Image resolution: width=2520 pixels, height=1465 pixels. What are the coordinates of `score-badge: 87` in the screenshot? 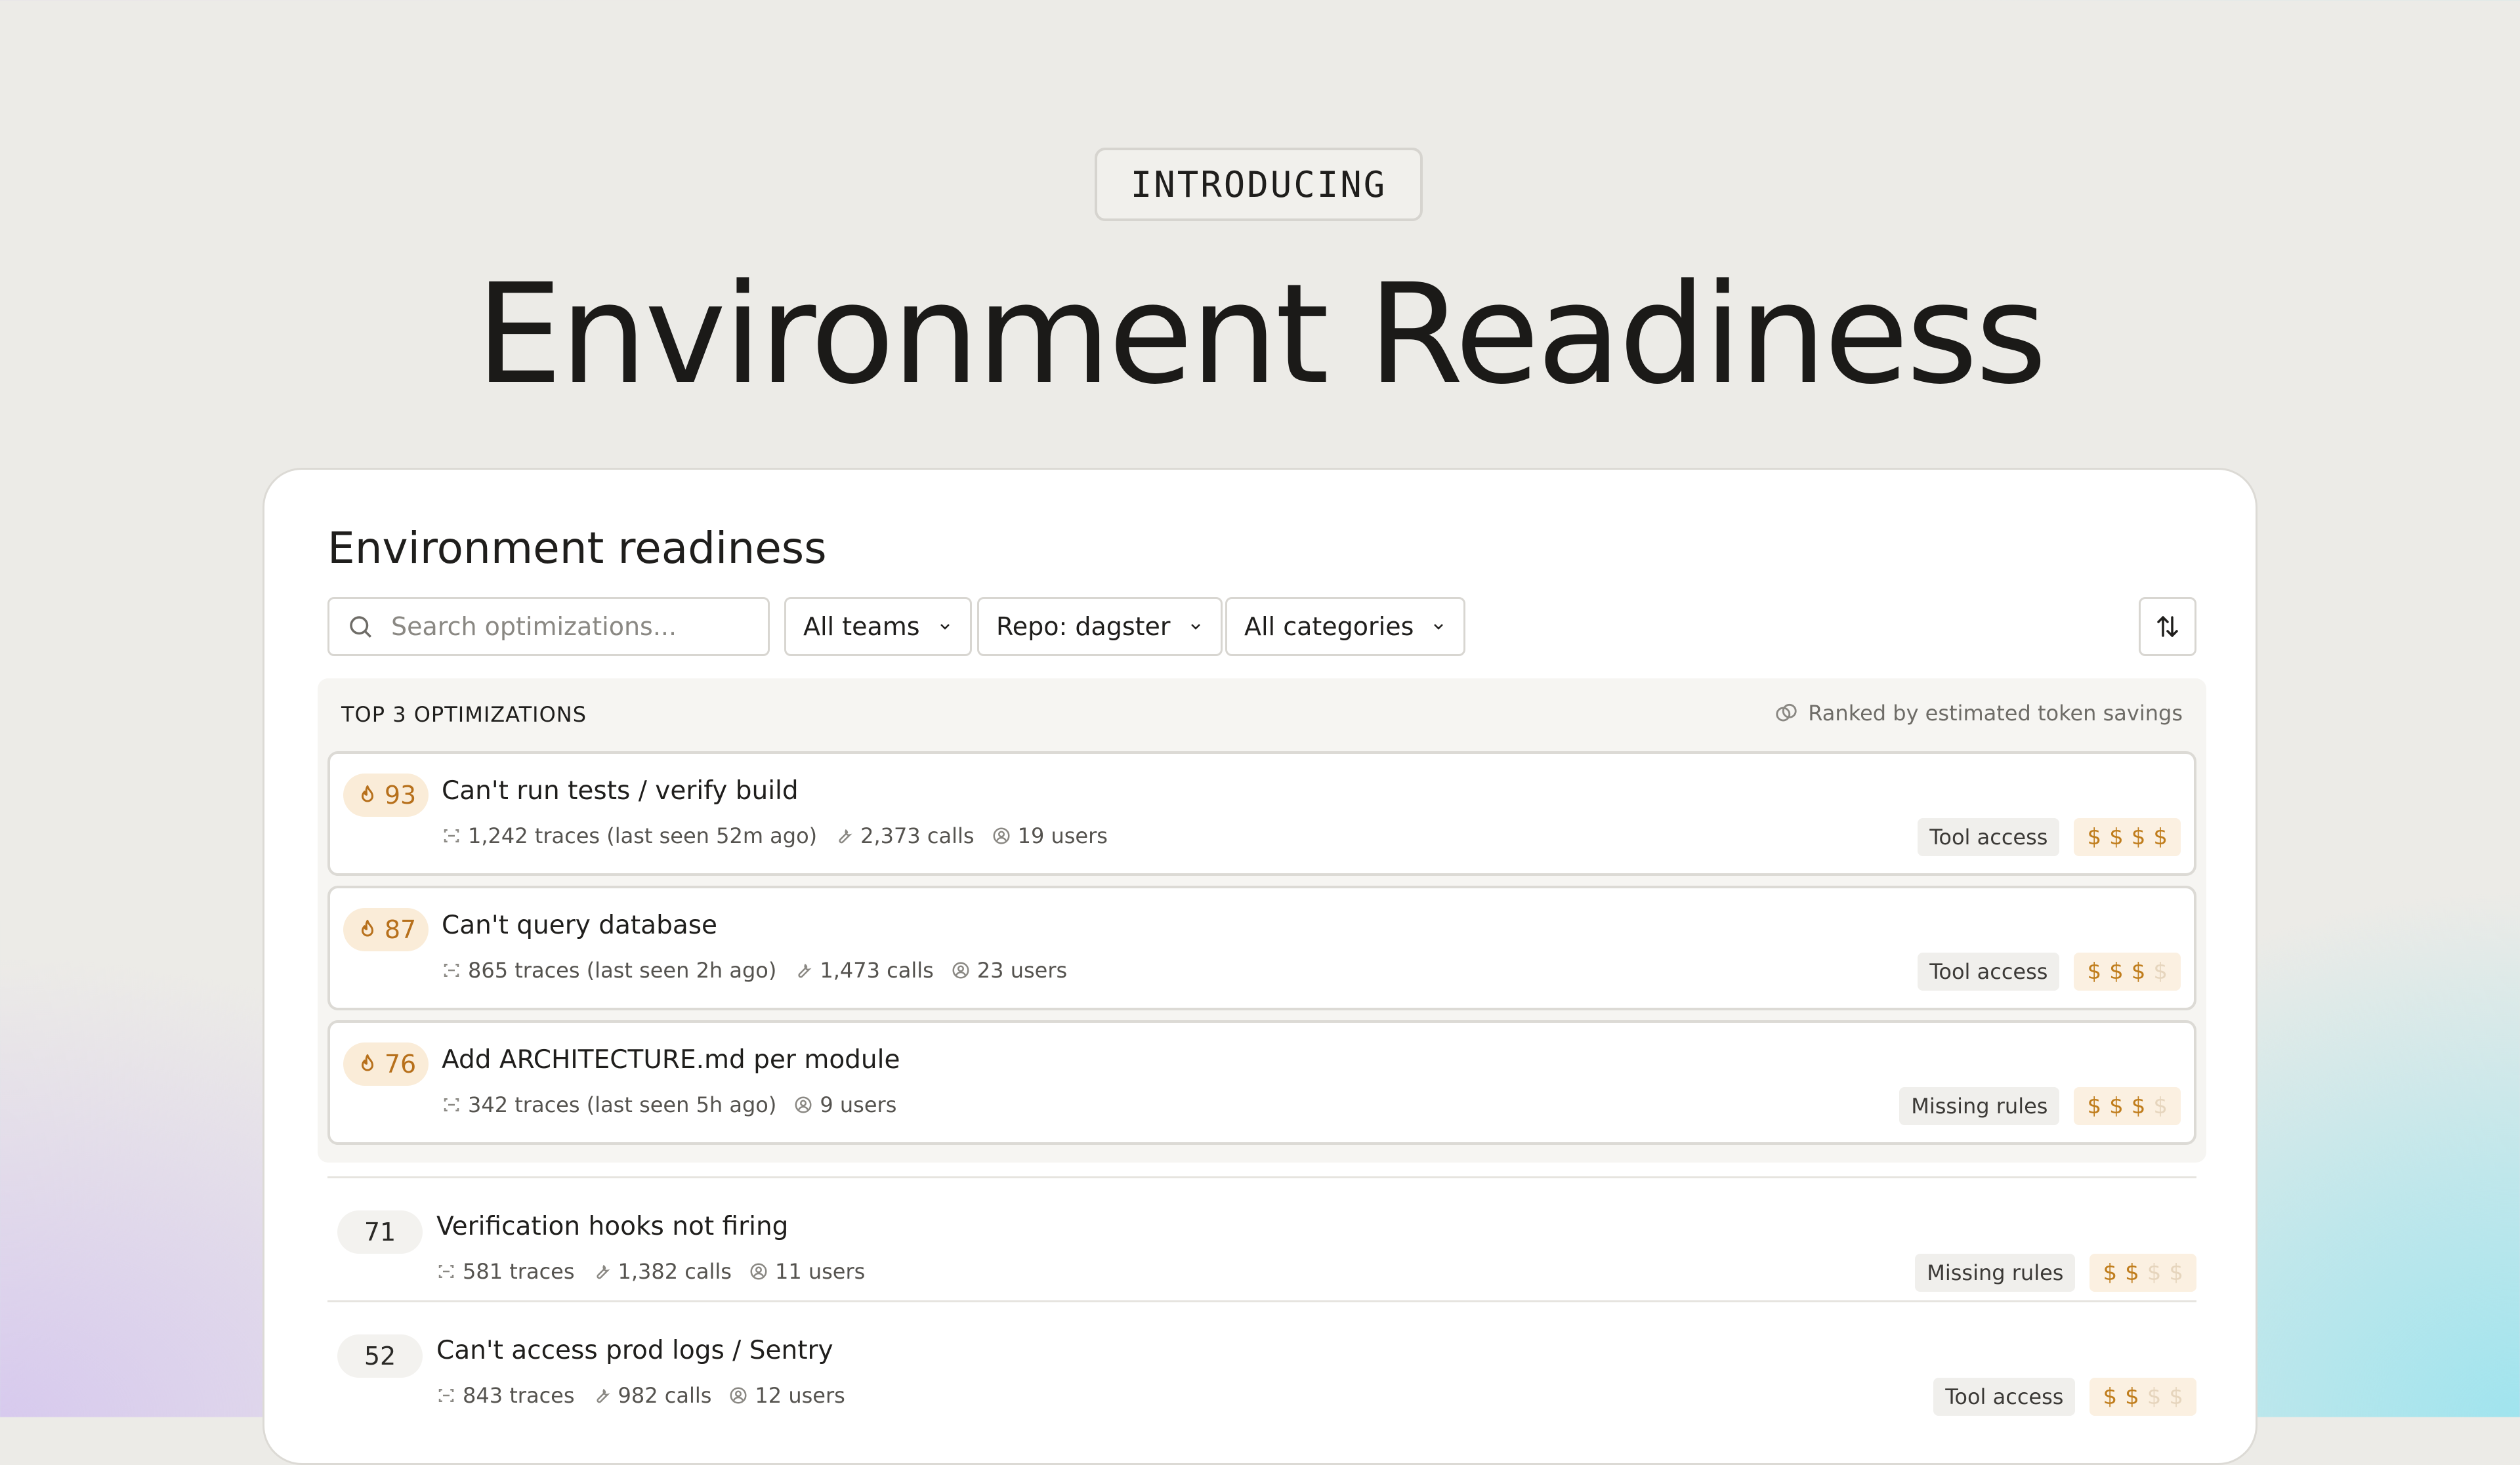 It's located at (386, 929).